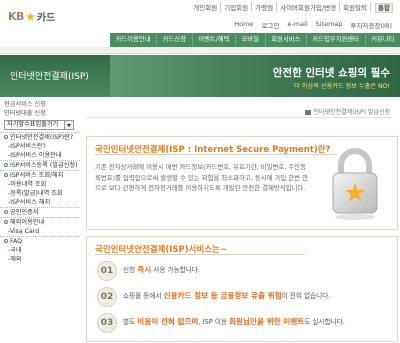 Image resolution: width=400 pixels, height=343 pixels. What do you see at coordinates (168, 321) in the screenshot?
I see `step-highlight: 비용이 전혀 없으며` at bounding box center [168, 321].